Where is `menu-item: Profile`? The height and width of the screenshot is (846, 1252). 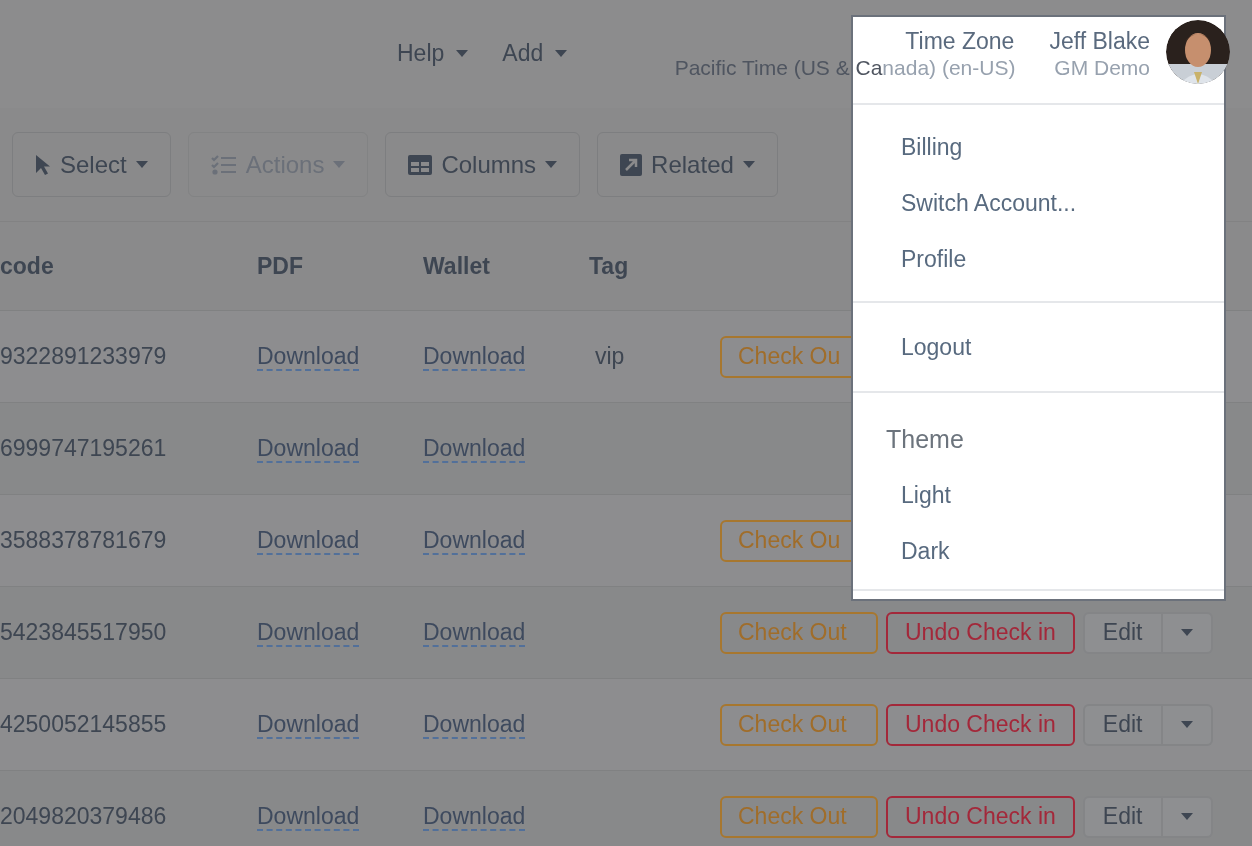 menu-item: Profile is located at coordinates (1038, 259).